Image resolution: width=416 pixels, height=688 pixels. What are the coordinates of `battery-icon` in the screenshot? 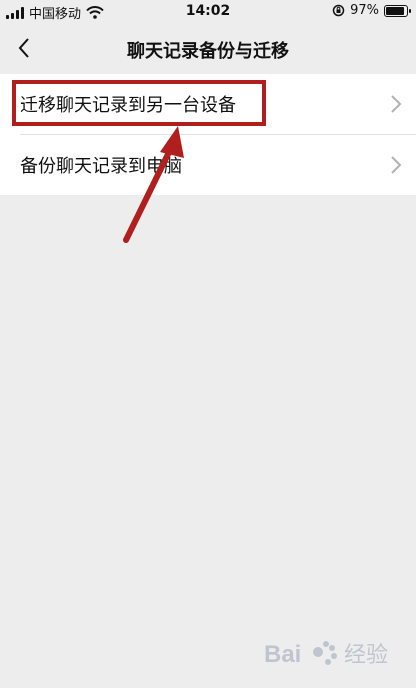 It's located at (397, 10).